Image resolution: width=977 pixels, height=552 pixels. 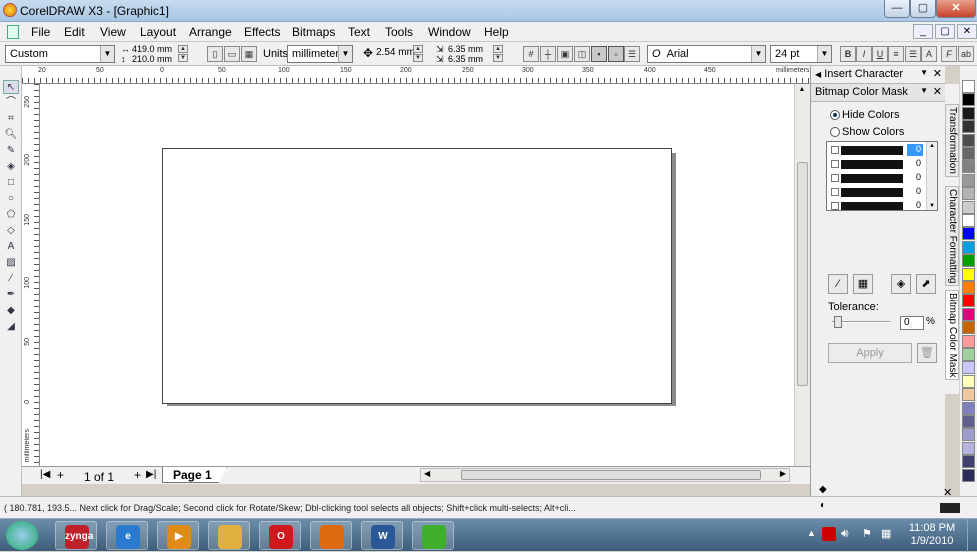 I want to click on edit-color-button: ▦, so click(x=863, y=284).